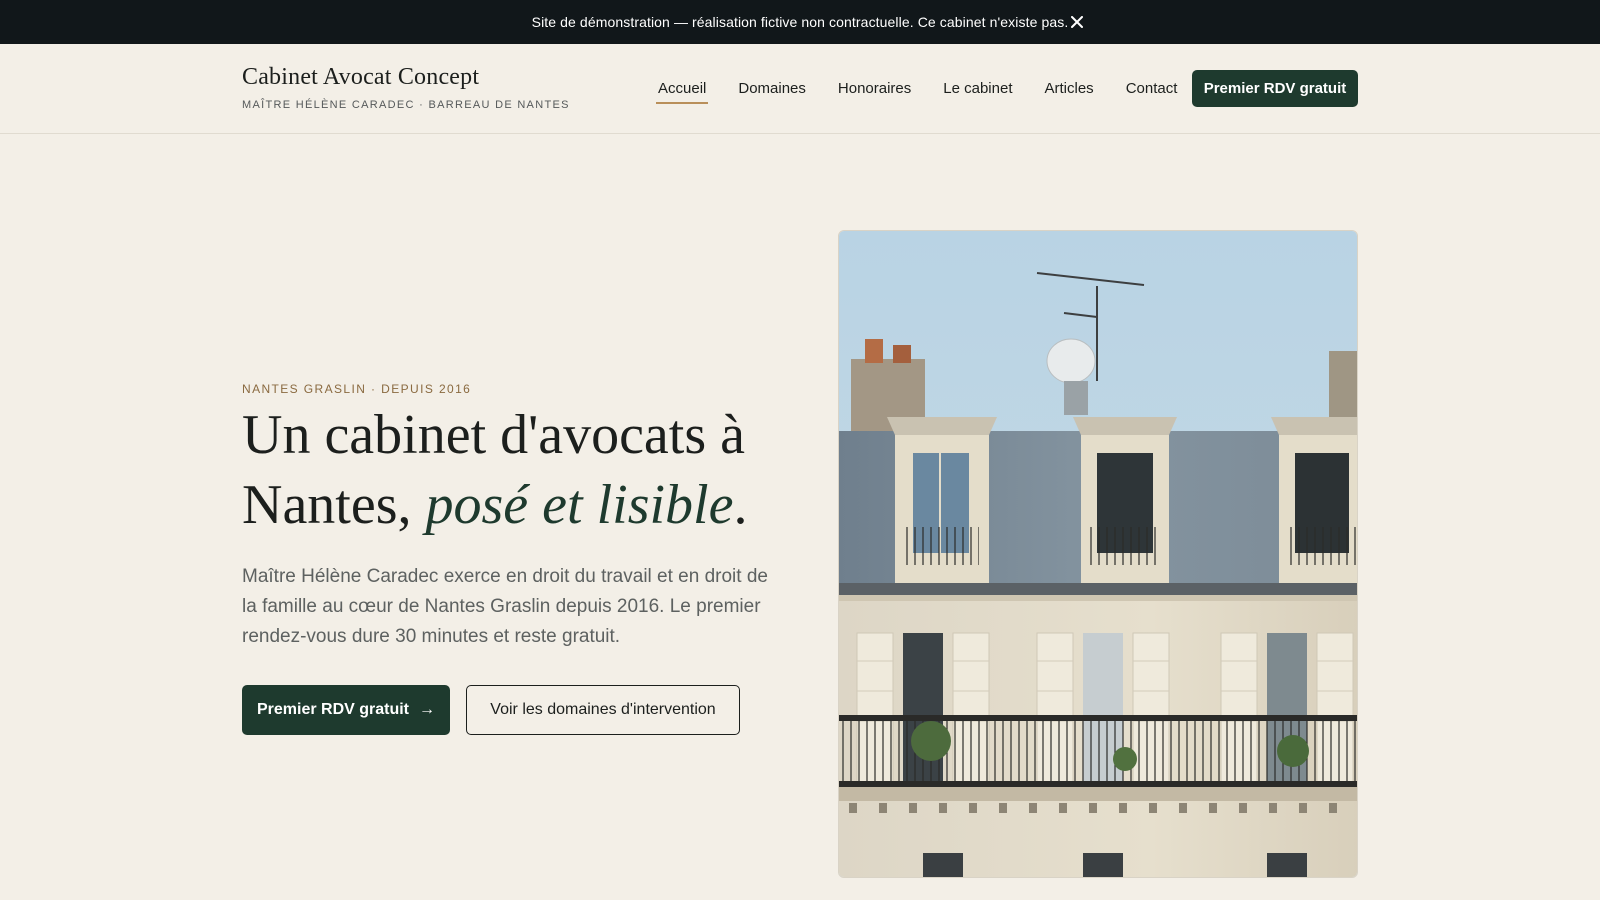  Describe the element at coordinates (333, 709) in the screenshot. I see `hero-primary-label: Premier RDV gratuit` at that location.